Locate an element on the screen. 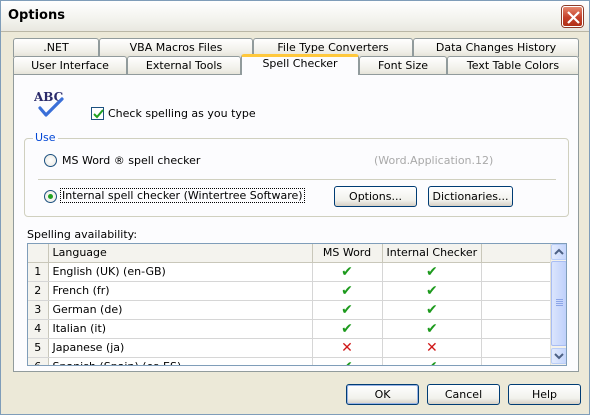 The width and height of the screenshot is (590, 415). row-number-header is located at coordinates (38, 253).